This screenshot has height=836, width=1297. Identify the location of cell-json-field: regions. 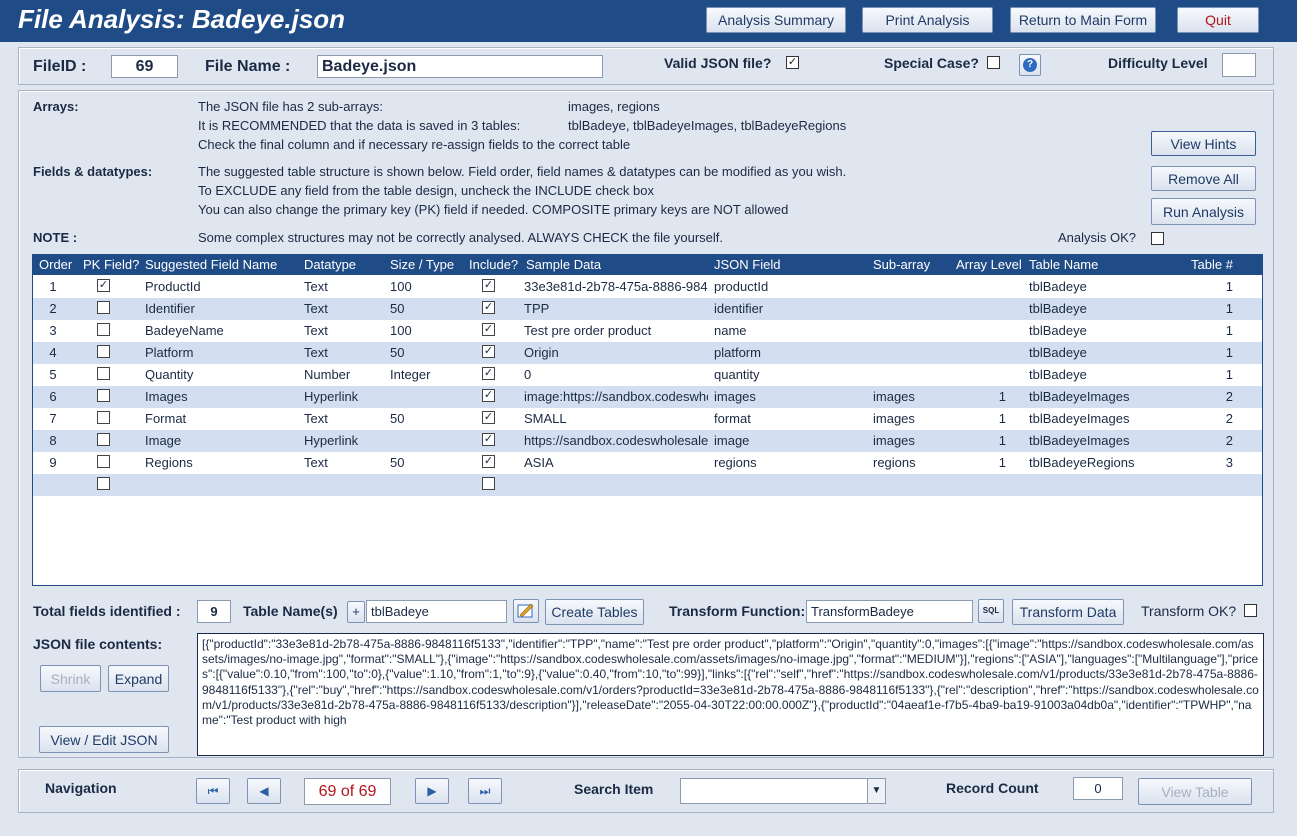
(789, 462).